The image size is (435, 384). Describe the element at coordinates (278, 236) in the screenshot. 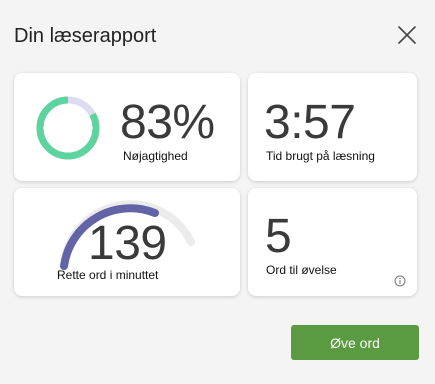

I see `practice-value: 5` at that location.